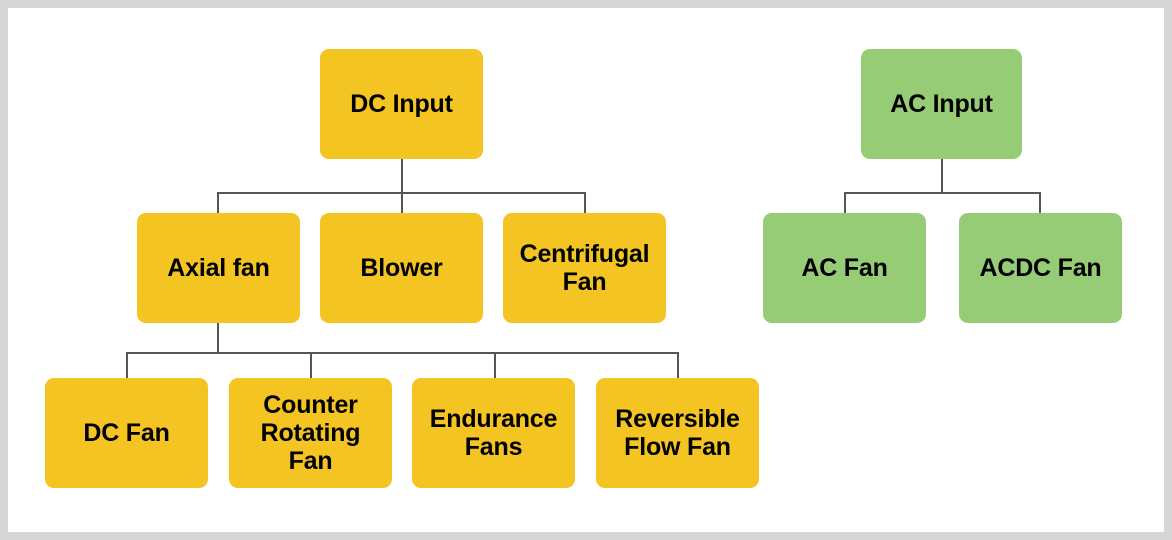  I want to click on connector-dc-input-stem, so click(402, 176).